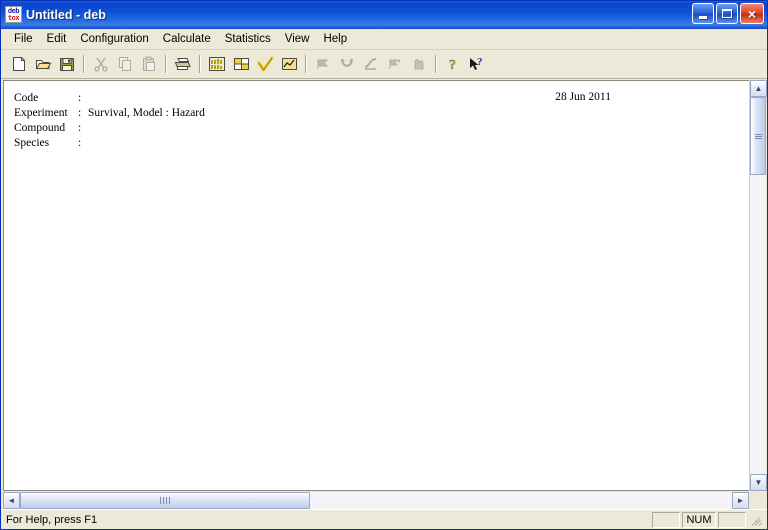  I want to click on copy-button, so click(125, 64).